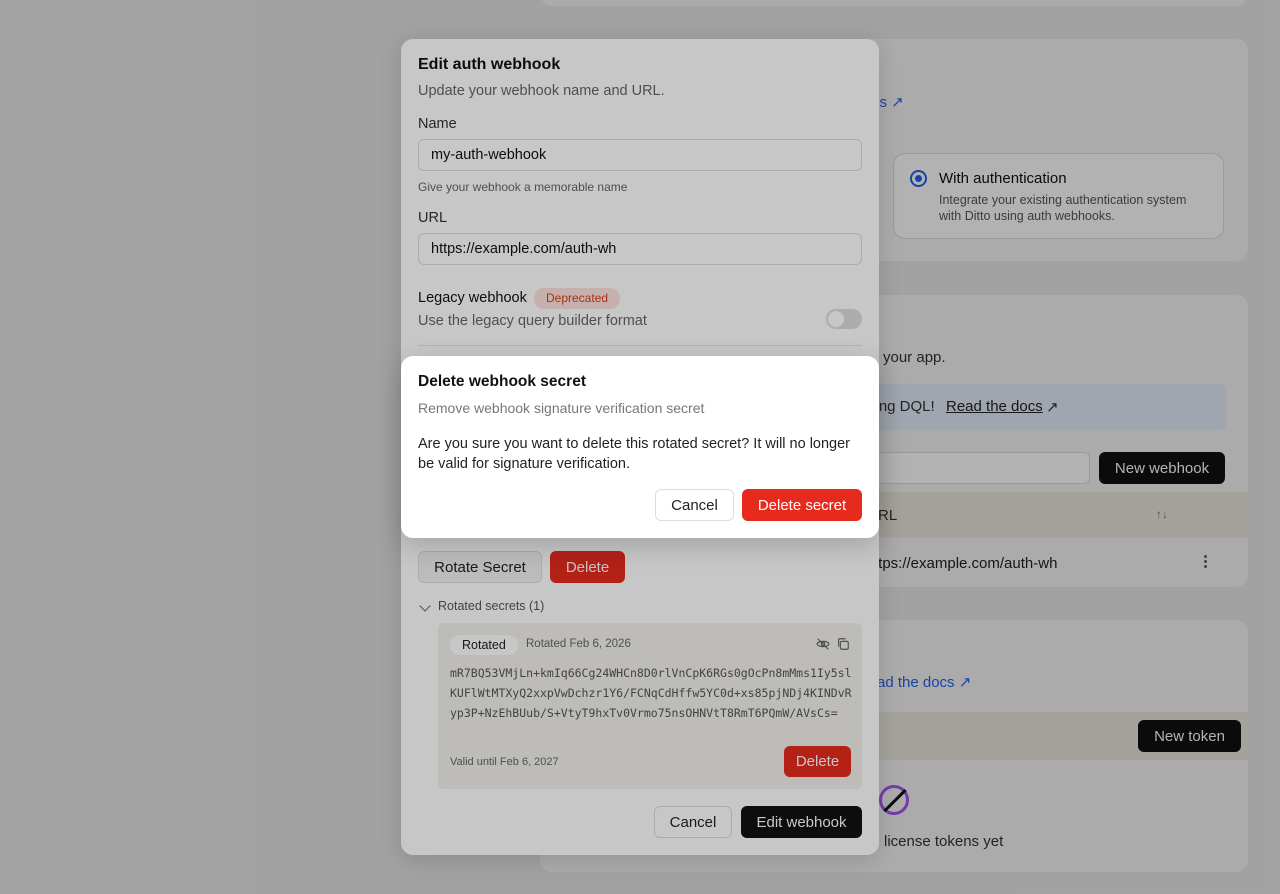 The height and width of the screenshot is (894, 1280). I want to click on delete-cancel-button: Cancel, so click(694, 505).